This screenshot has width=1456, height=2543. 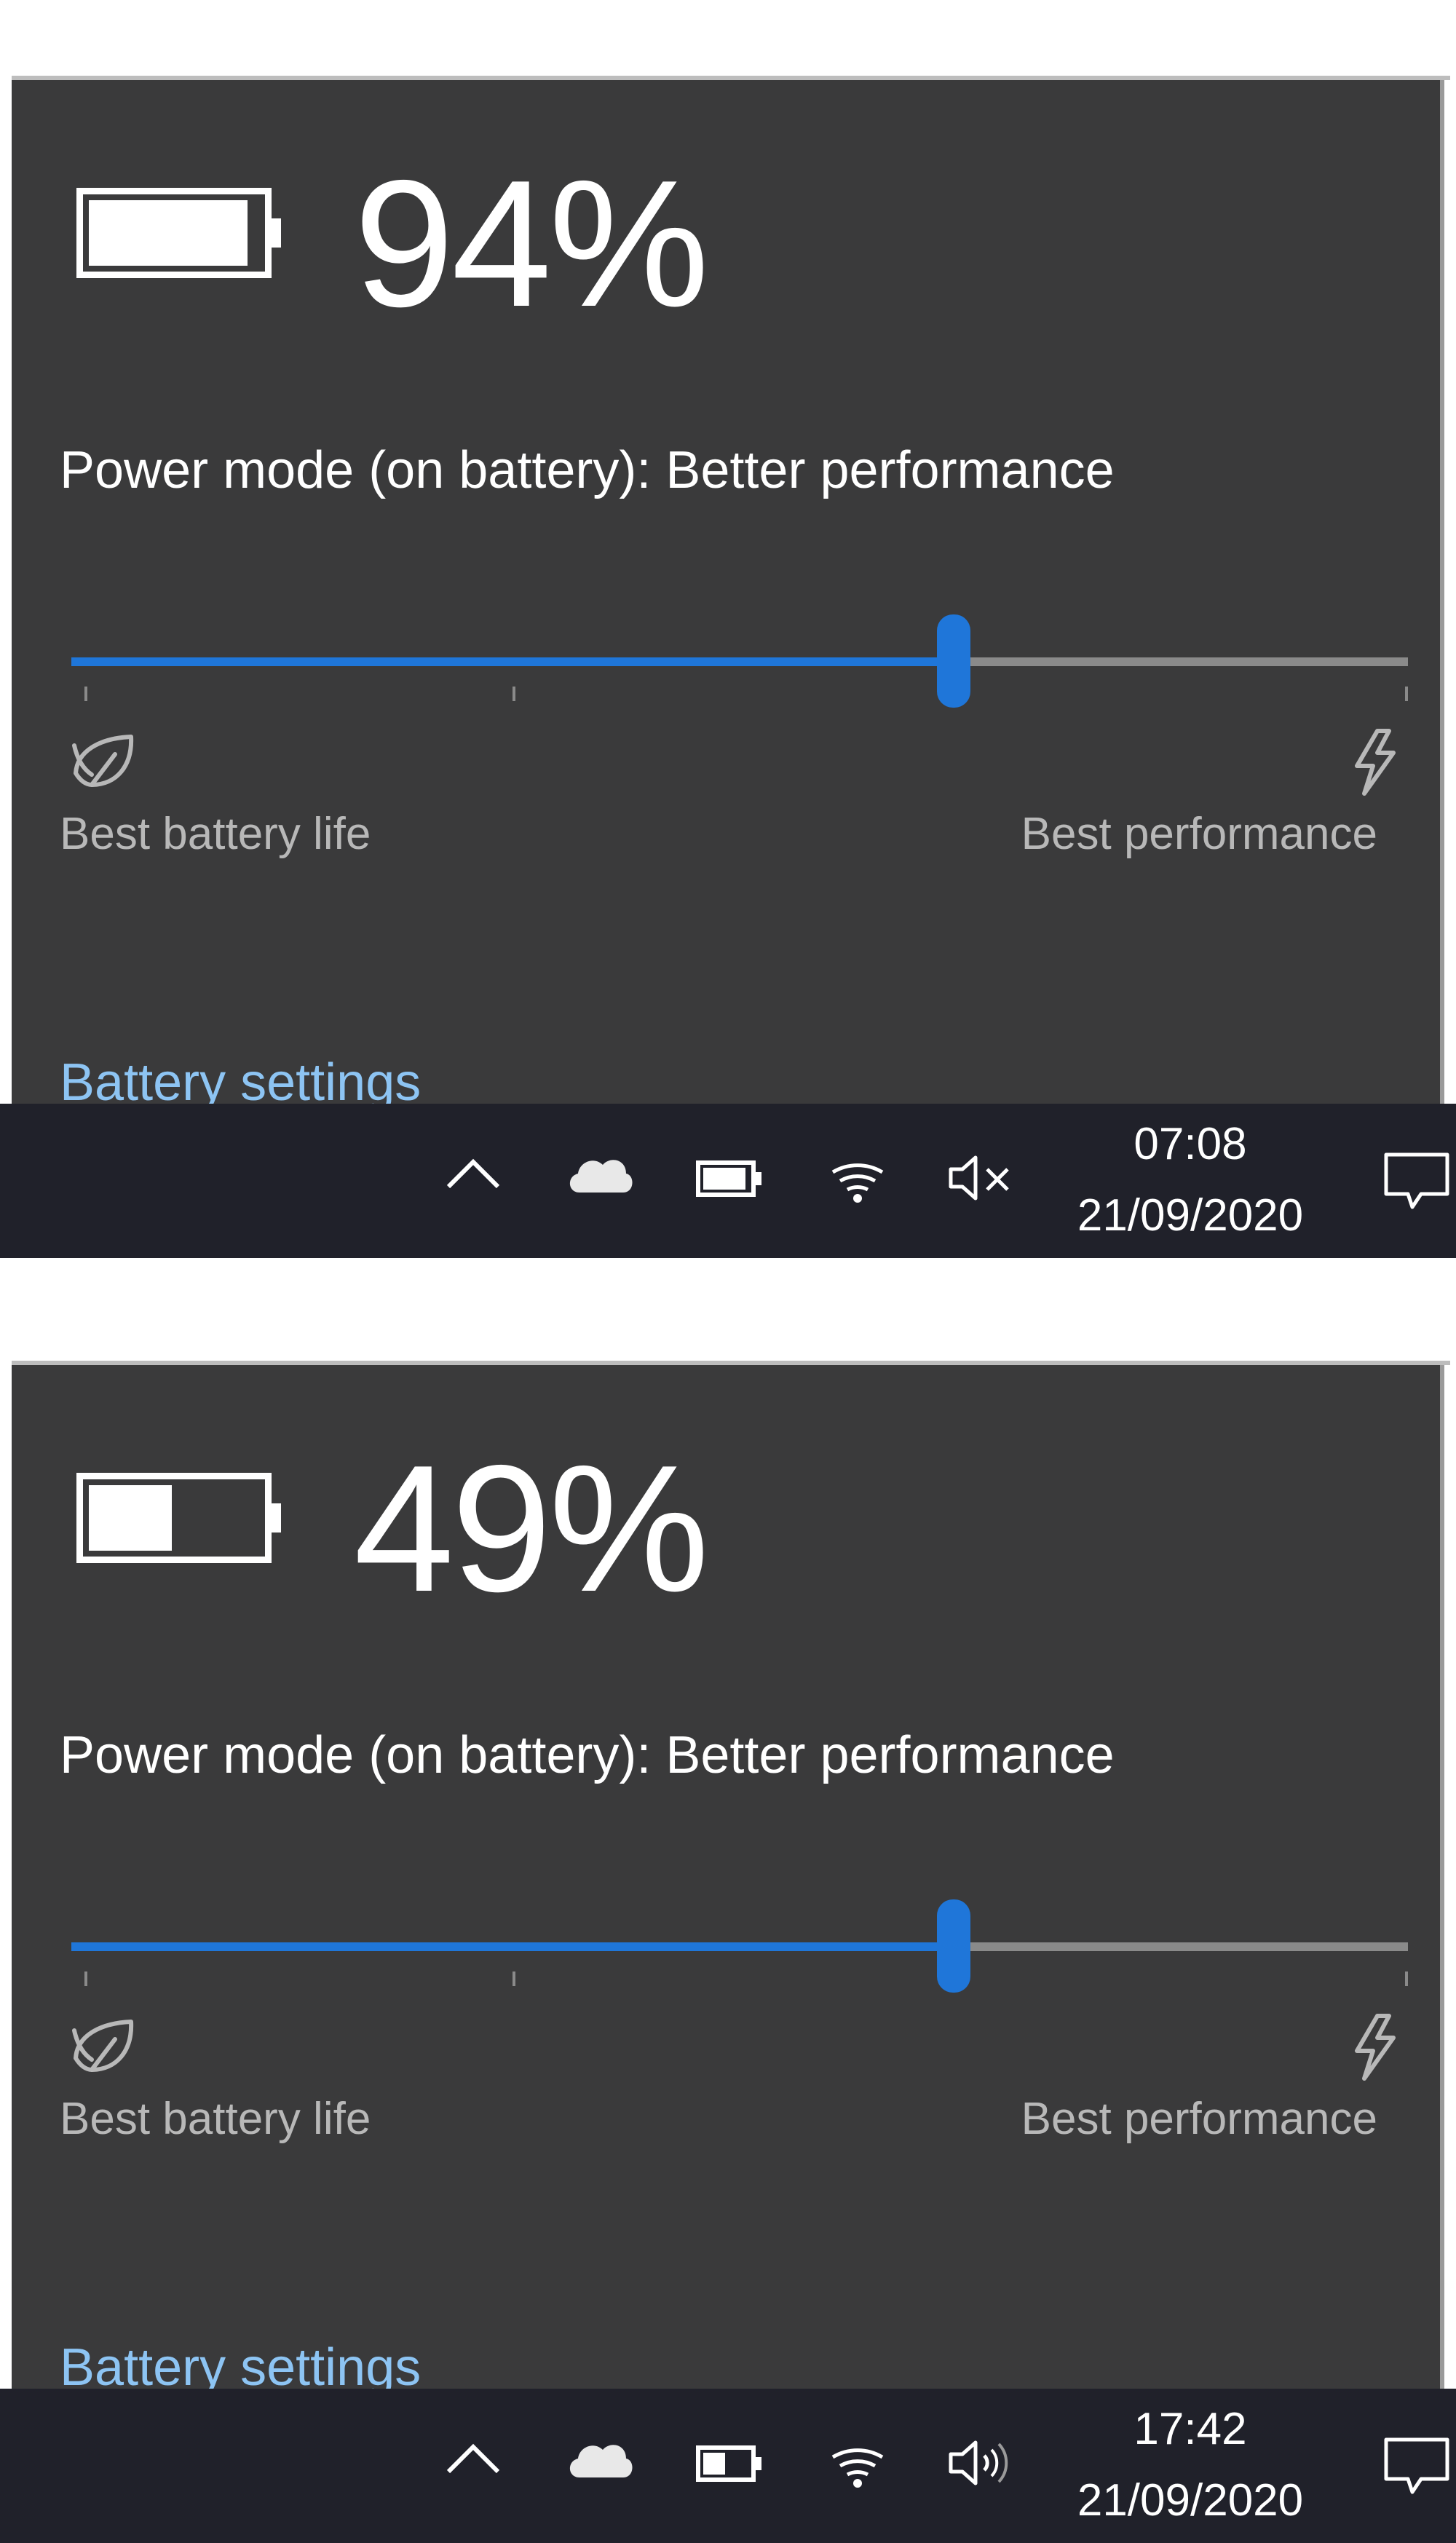 I want to click on volume-icon, so click(x=981, y=2463).